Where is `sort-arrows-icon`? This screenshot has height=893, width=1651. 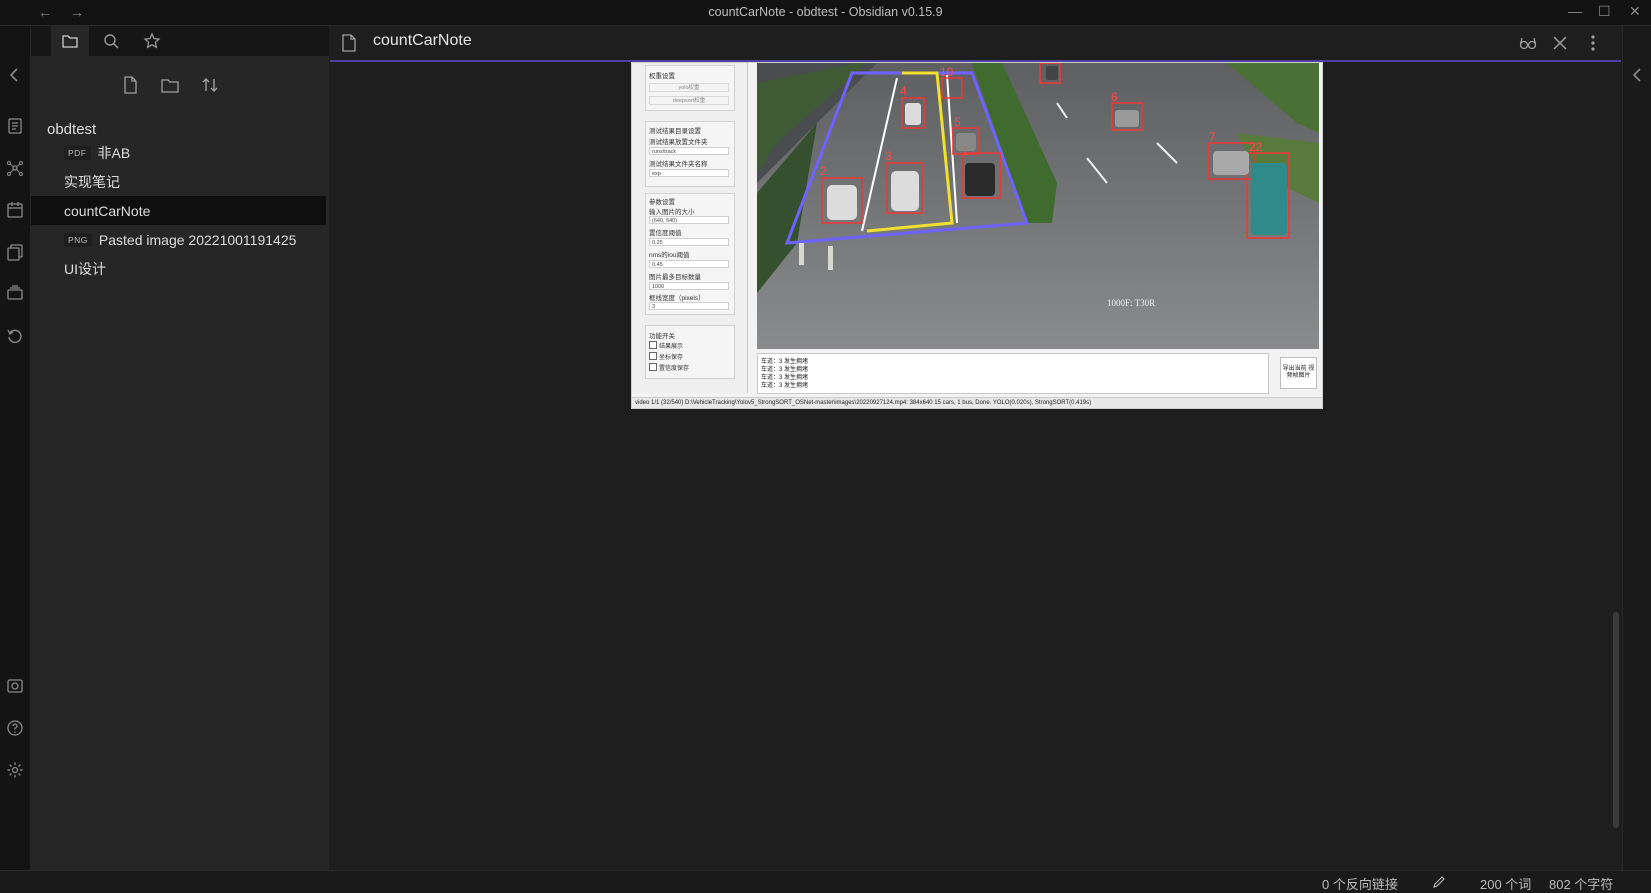
sort-arrows-icon is located at coordinates (210, 85).